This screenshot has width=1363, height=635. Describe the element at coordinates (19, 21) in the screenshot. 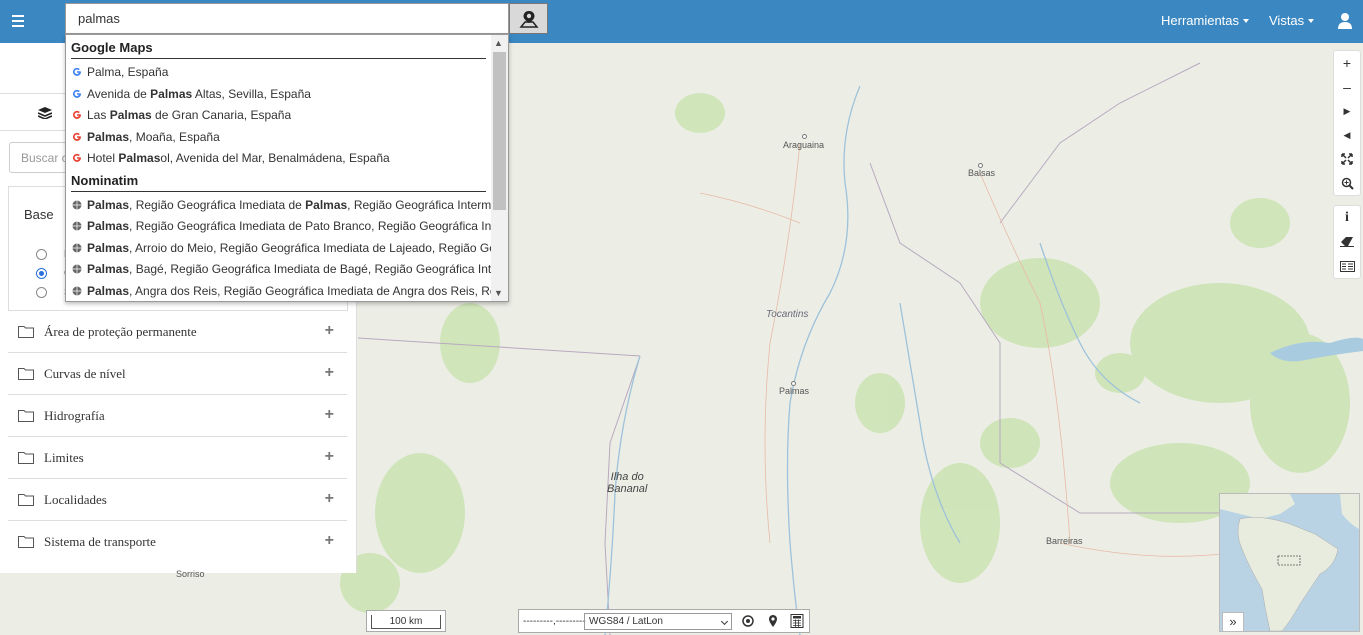

I see `menu-icon` at that location.